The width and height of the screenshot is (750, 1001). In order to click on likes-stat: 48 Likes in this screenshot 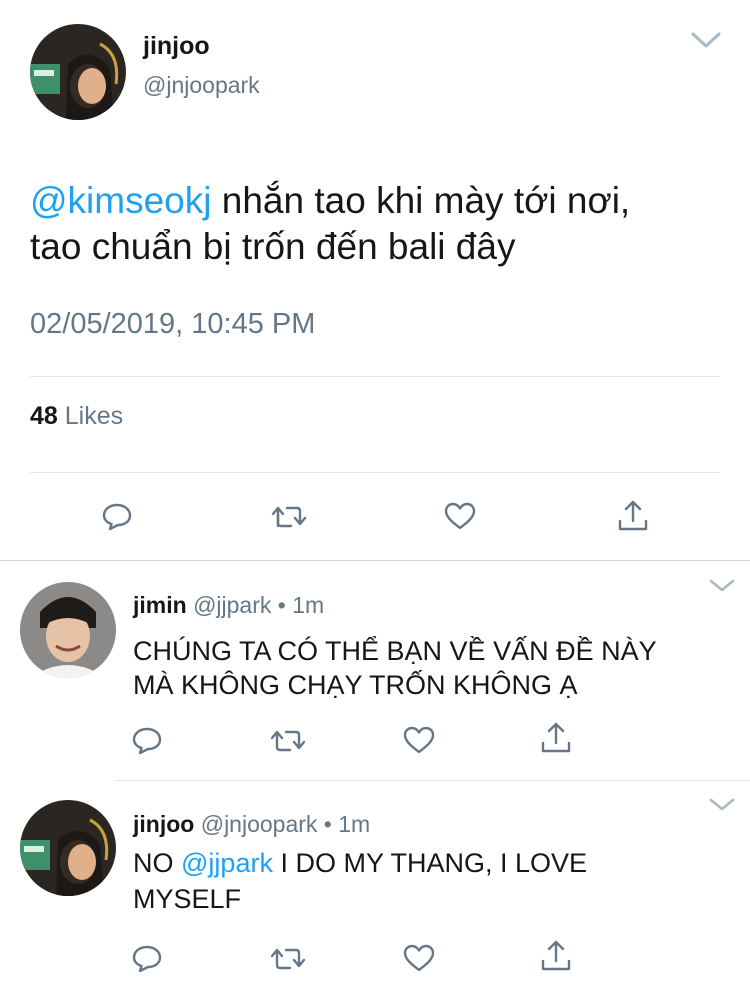, I will do `click(76, 416)`.